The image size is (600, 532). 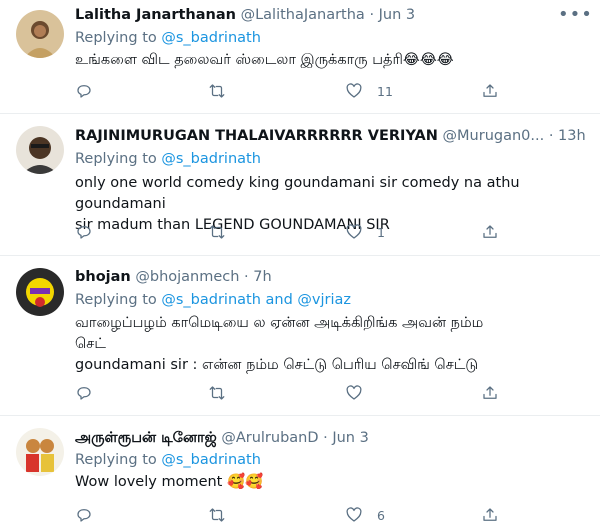 What do you see at coordinates (303, 15) in the screenshot?
I see `user-handle: @LalithaJanartha` at bounding box center [303, 15].